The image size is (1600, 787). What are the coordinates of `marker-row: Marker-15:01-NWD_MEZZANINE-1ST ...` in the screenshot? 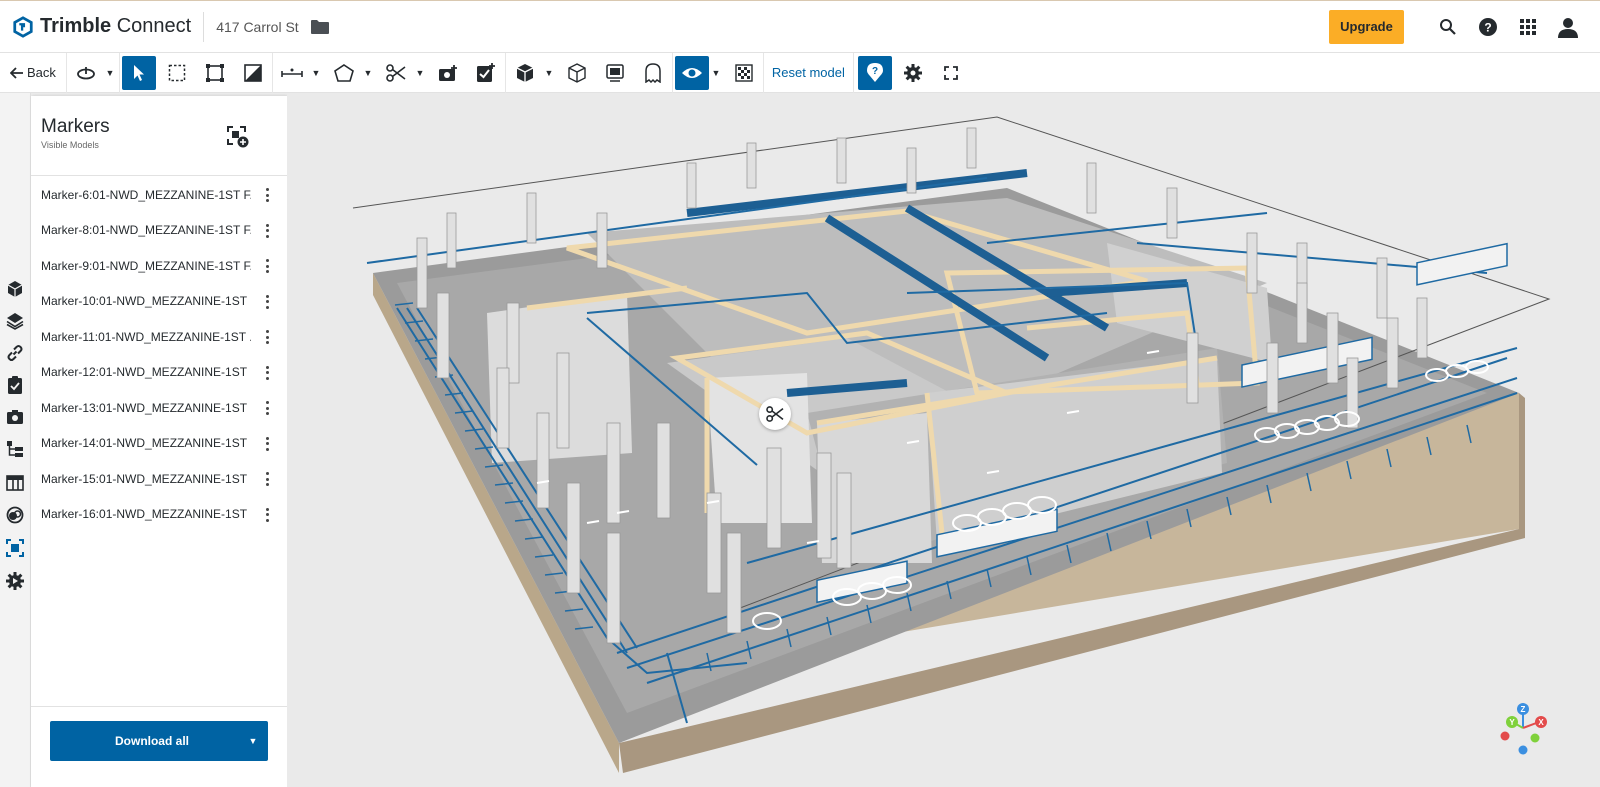 It's located at (159, 479).